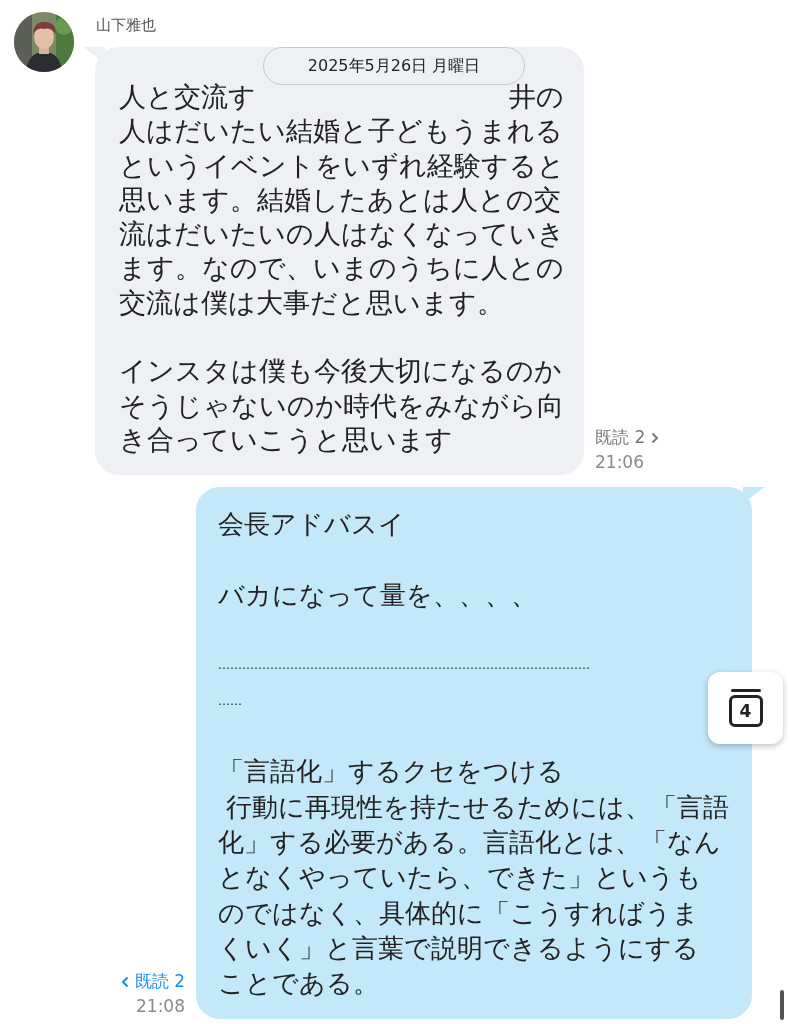 This screenshot has width=790, height=1024. I want to click on message-text: くいく」と言葉で説明できるようにする, so click(459, 948).